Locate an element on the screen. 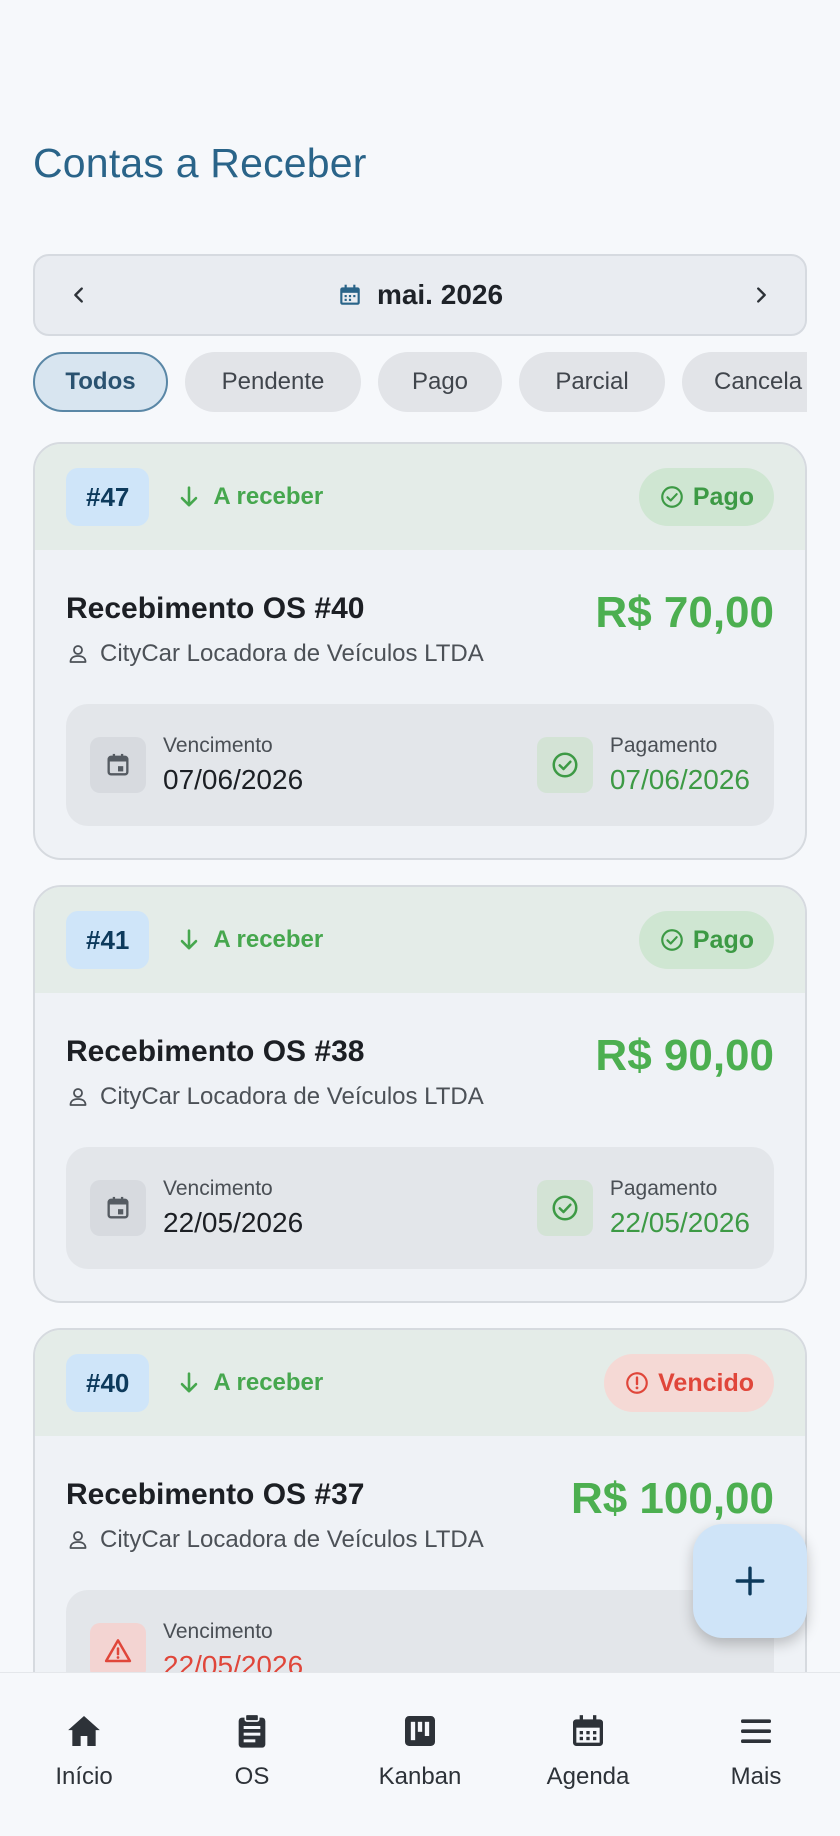 The width and height of the screenshot is (840, 1836). status-filter-chips: Todos Pendente Pago Parcial Cancela is located at coordinates (420, 383).